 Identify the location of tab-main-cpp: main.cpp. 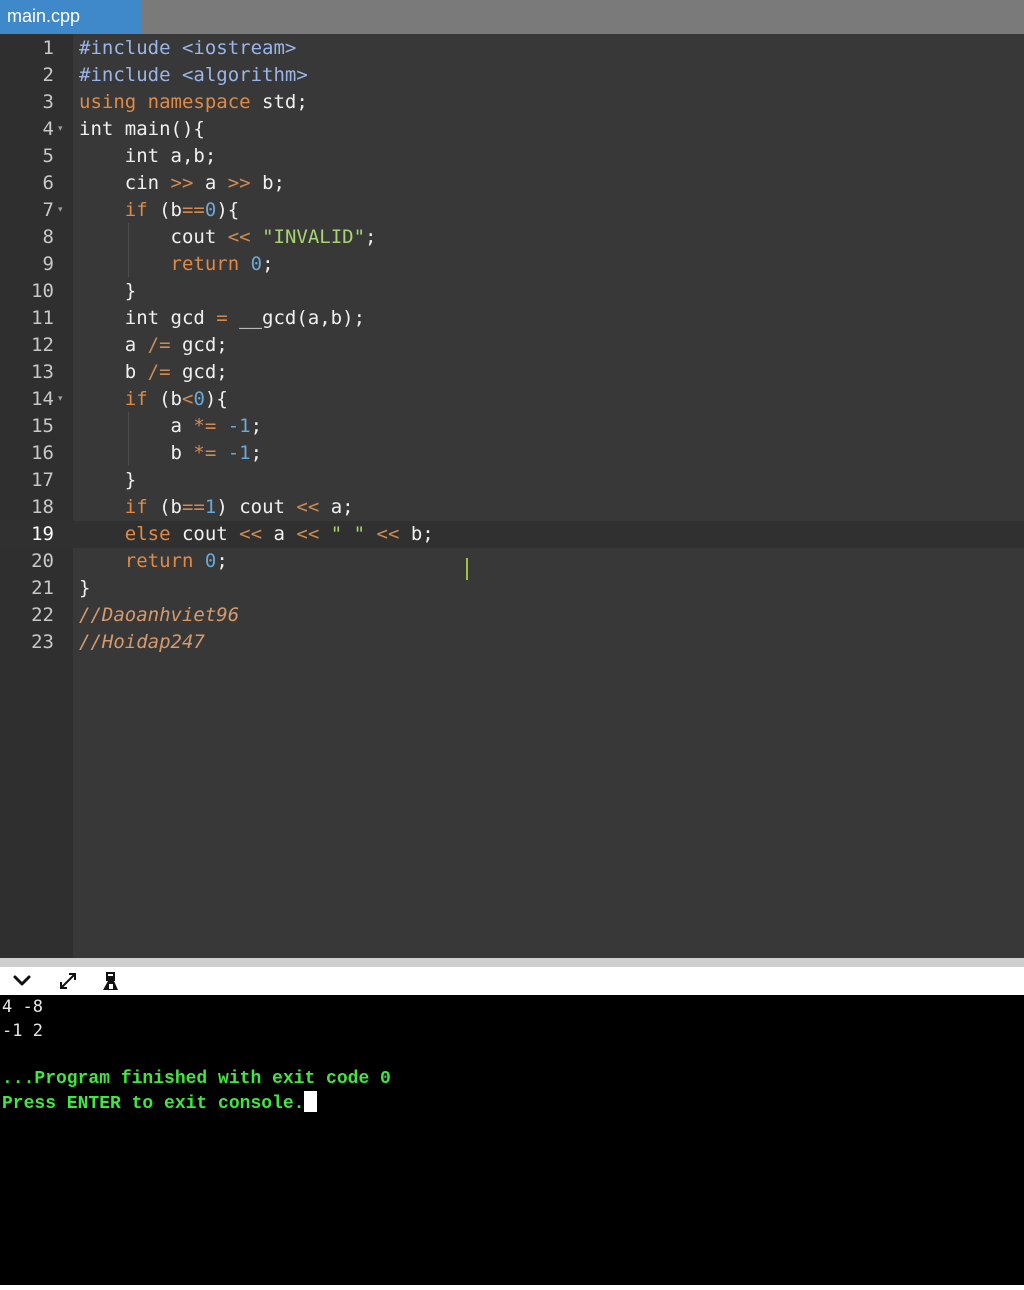
(70, 17).